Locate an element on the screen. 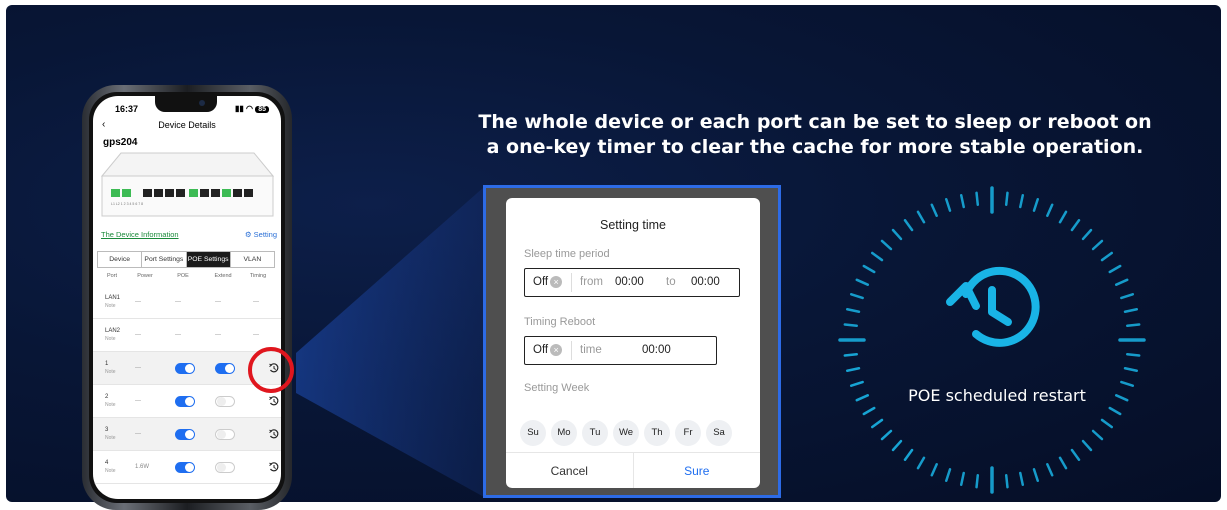  setting-link: ⚙ Setting is located at coordinates (261, 234).